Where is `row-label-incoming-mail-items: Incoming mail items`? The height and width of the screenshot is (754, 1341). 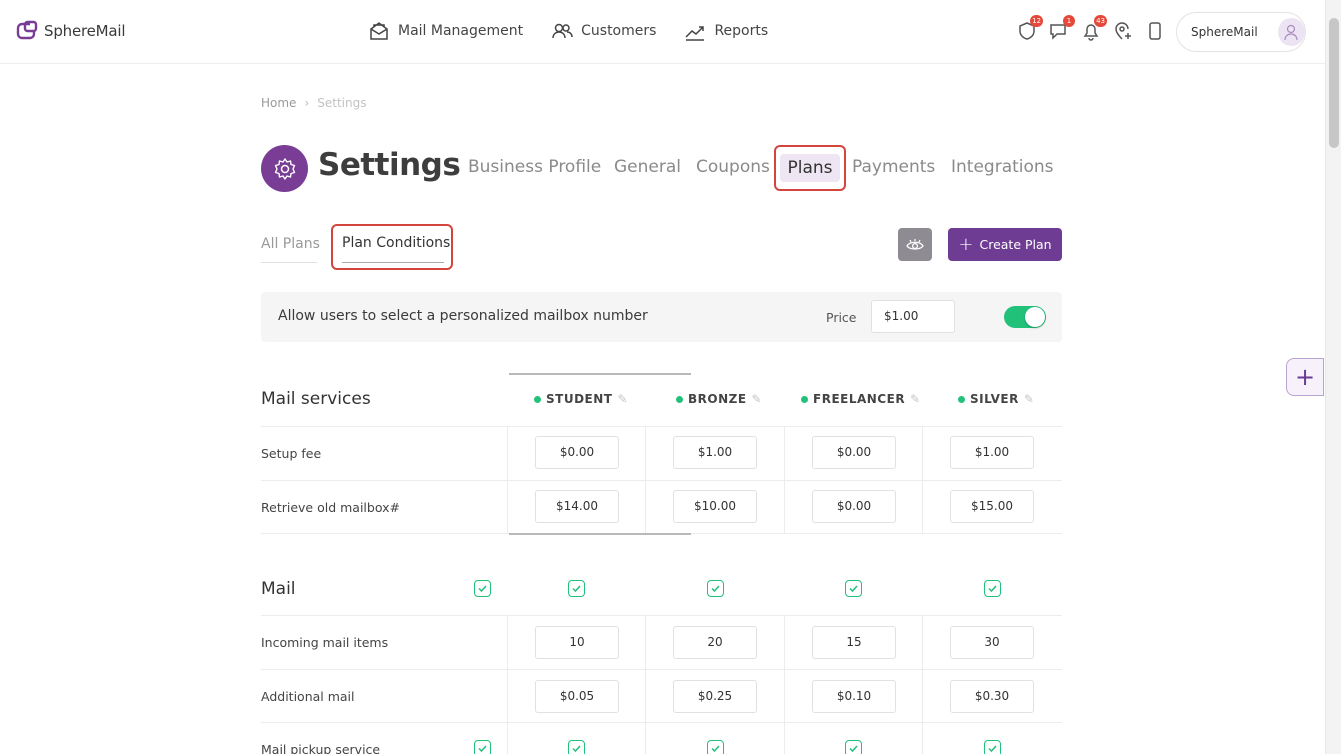
row-label-incoming-mail-items: Incoming mail items is located at coordinates (325, 642).